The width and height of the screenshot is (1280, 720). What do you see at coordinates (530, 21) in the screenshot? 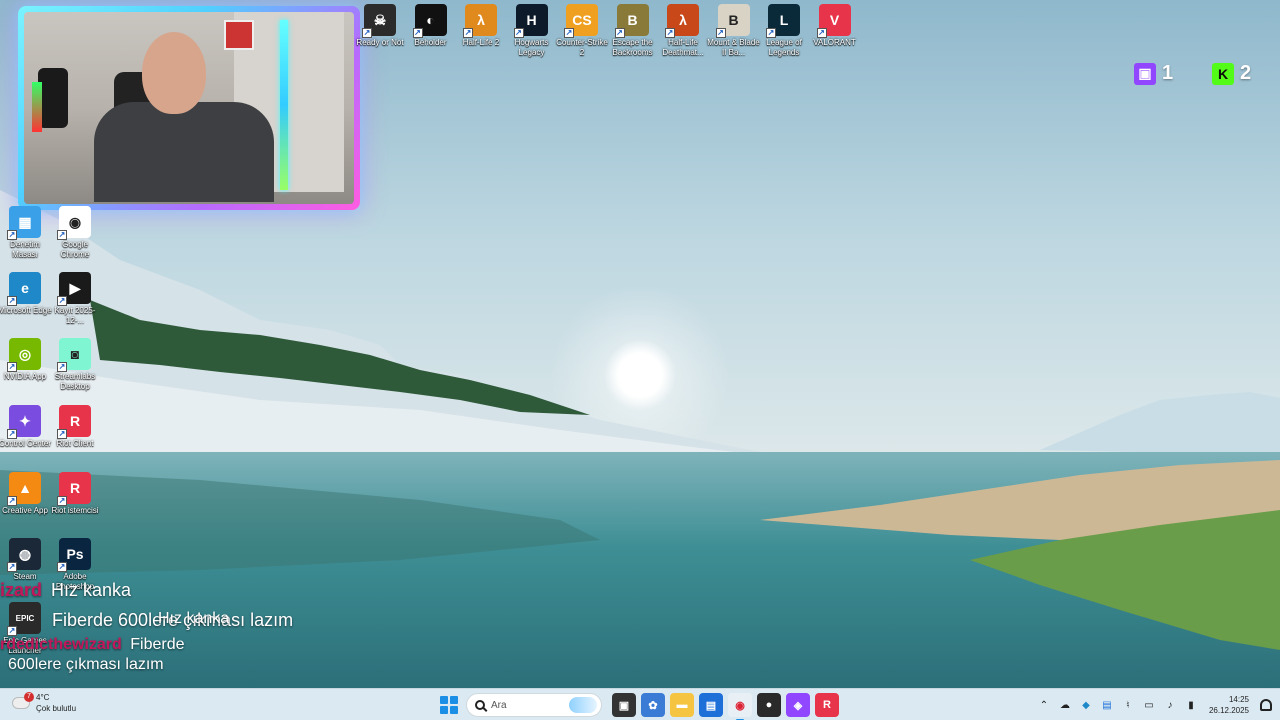
I see `hogwarts-legacy-icon: H ↗` at bounding box center [530, 21].